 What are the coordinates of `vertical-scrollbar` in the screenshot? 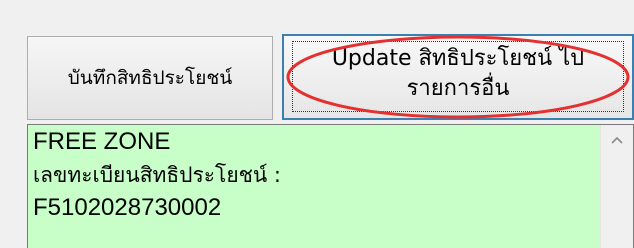 It's located at (616, 186).